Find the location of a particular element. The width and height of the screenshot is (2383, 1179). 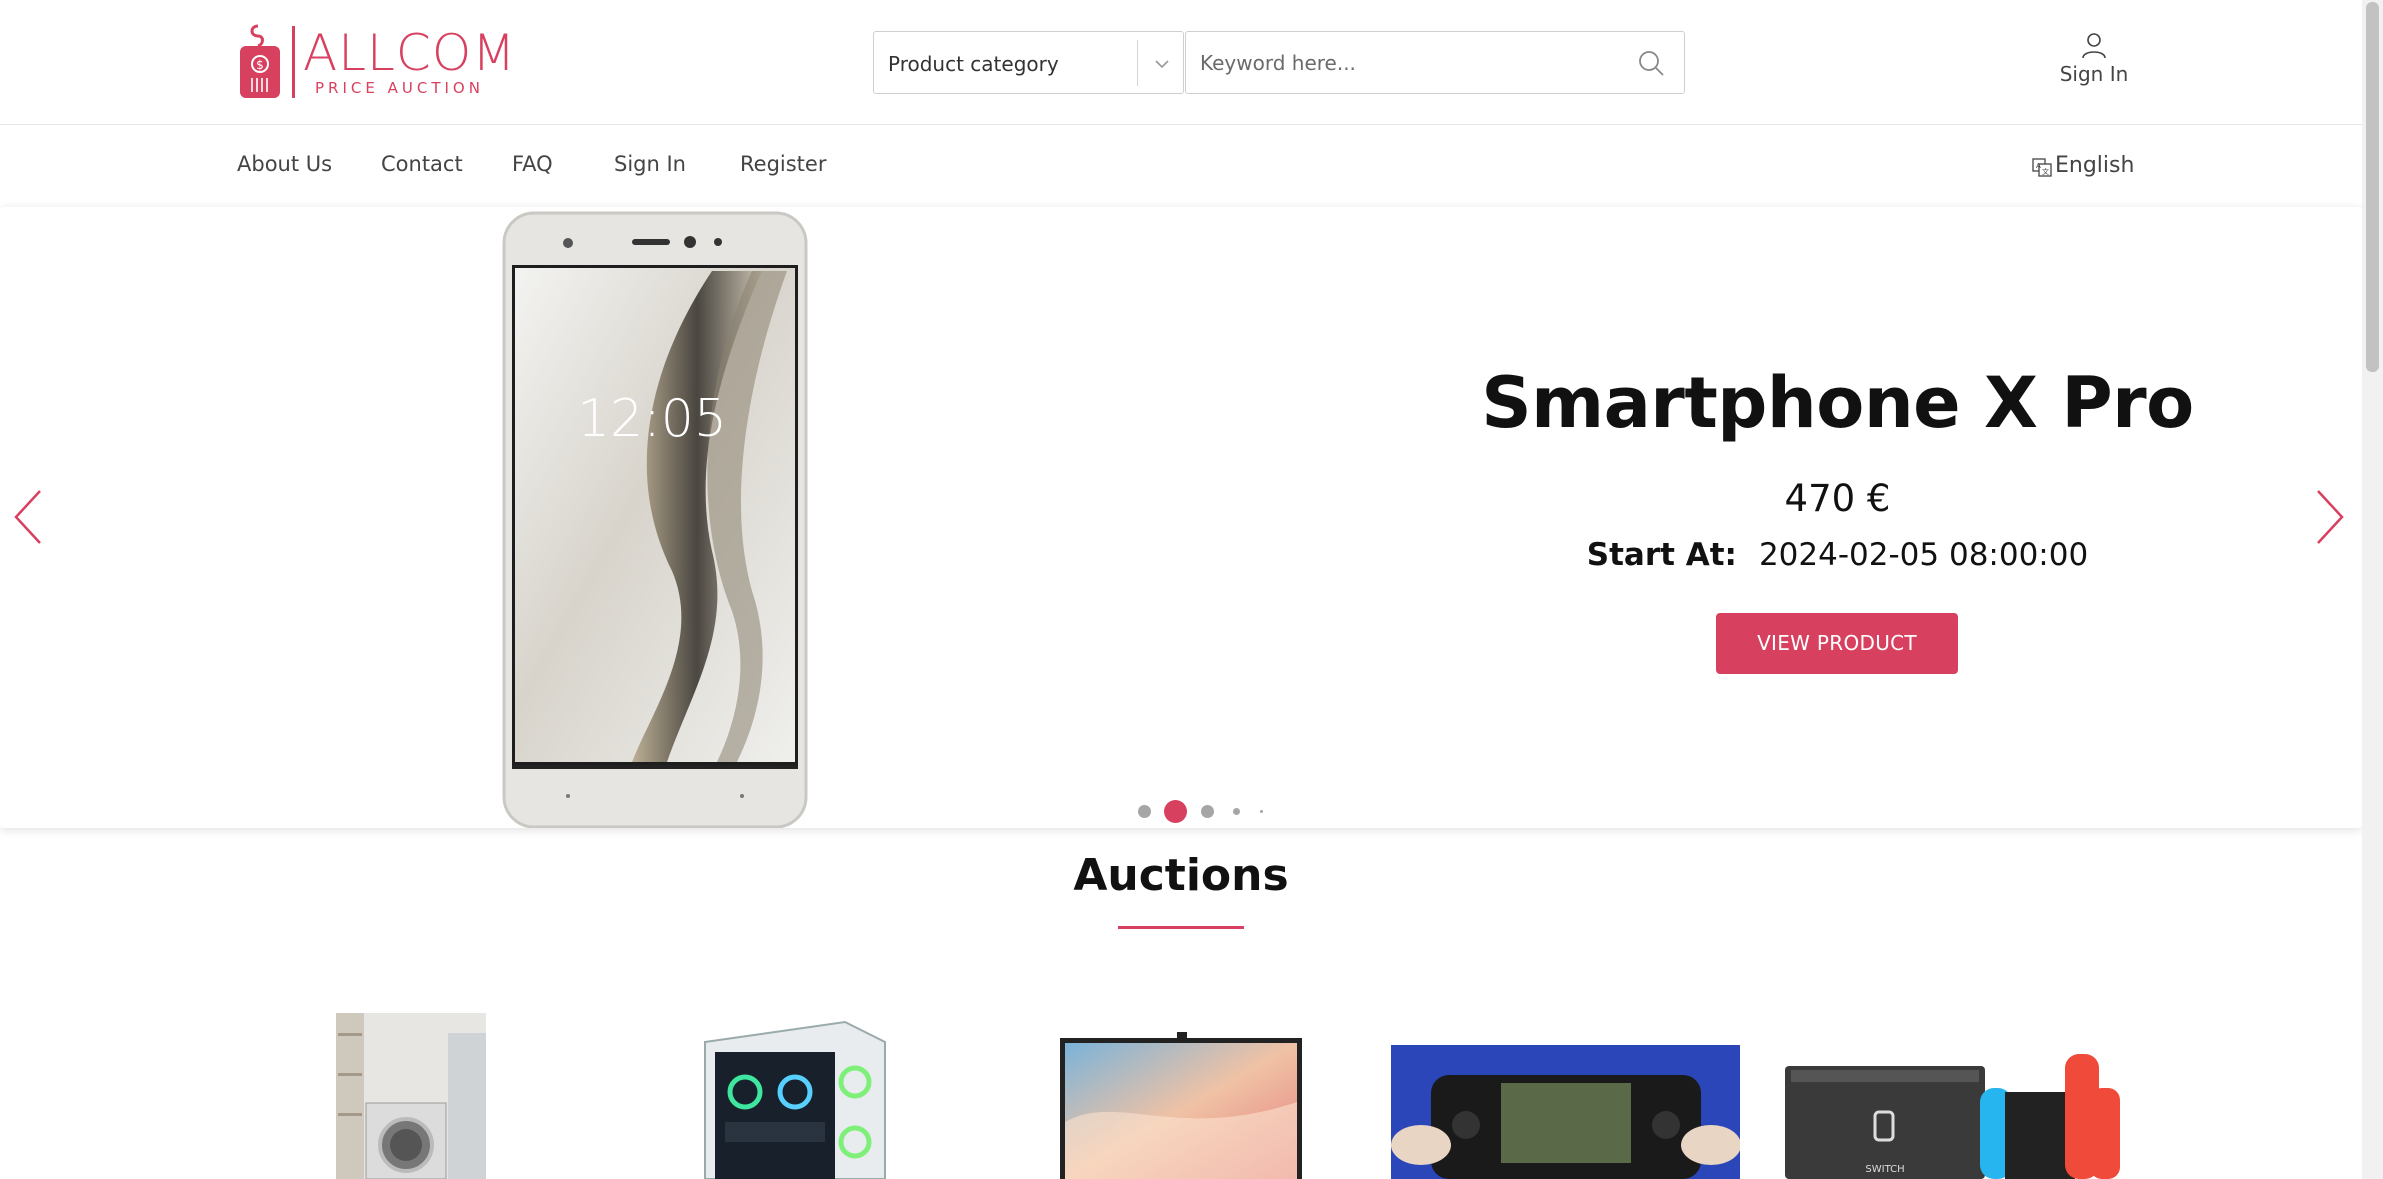

header-sign-in: Sign In is located at coordinates (2094, 62).